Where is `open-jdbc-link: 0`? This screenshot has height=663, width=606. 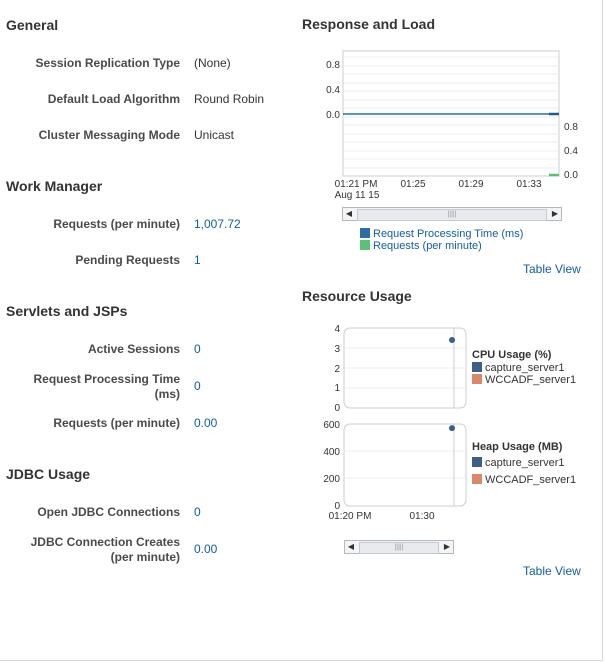
open-jdbc-link: 0 is located at coordinates (197, 512).